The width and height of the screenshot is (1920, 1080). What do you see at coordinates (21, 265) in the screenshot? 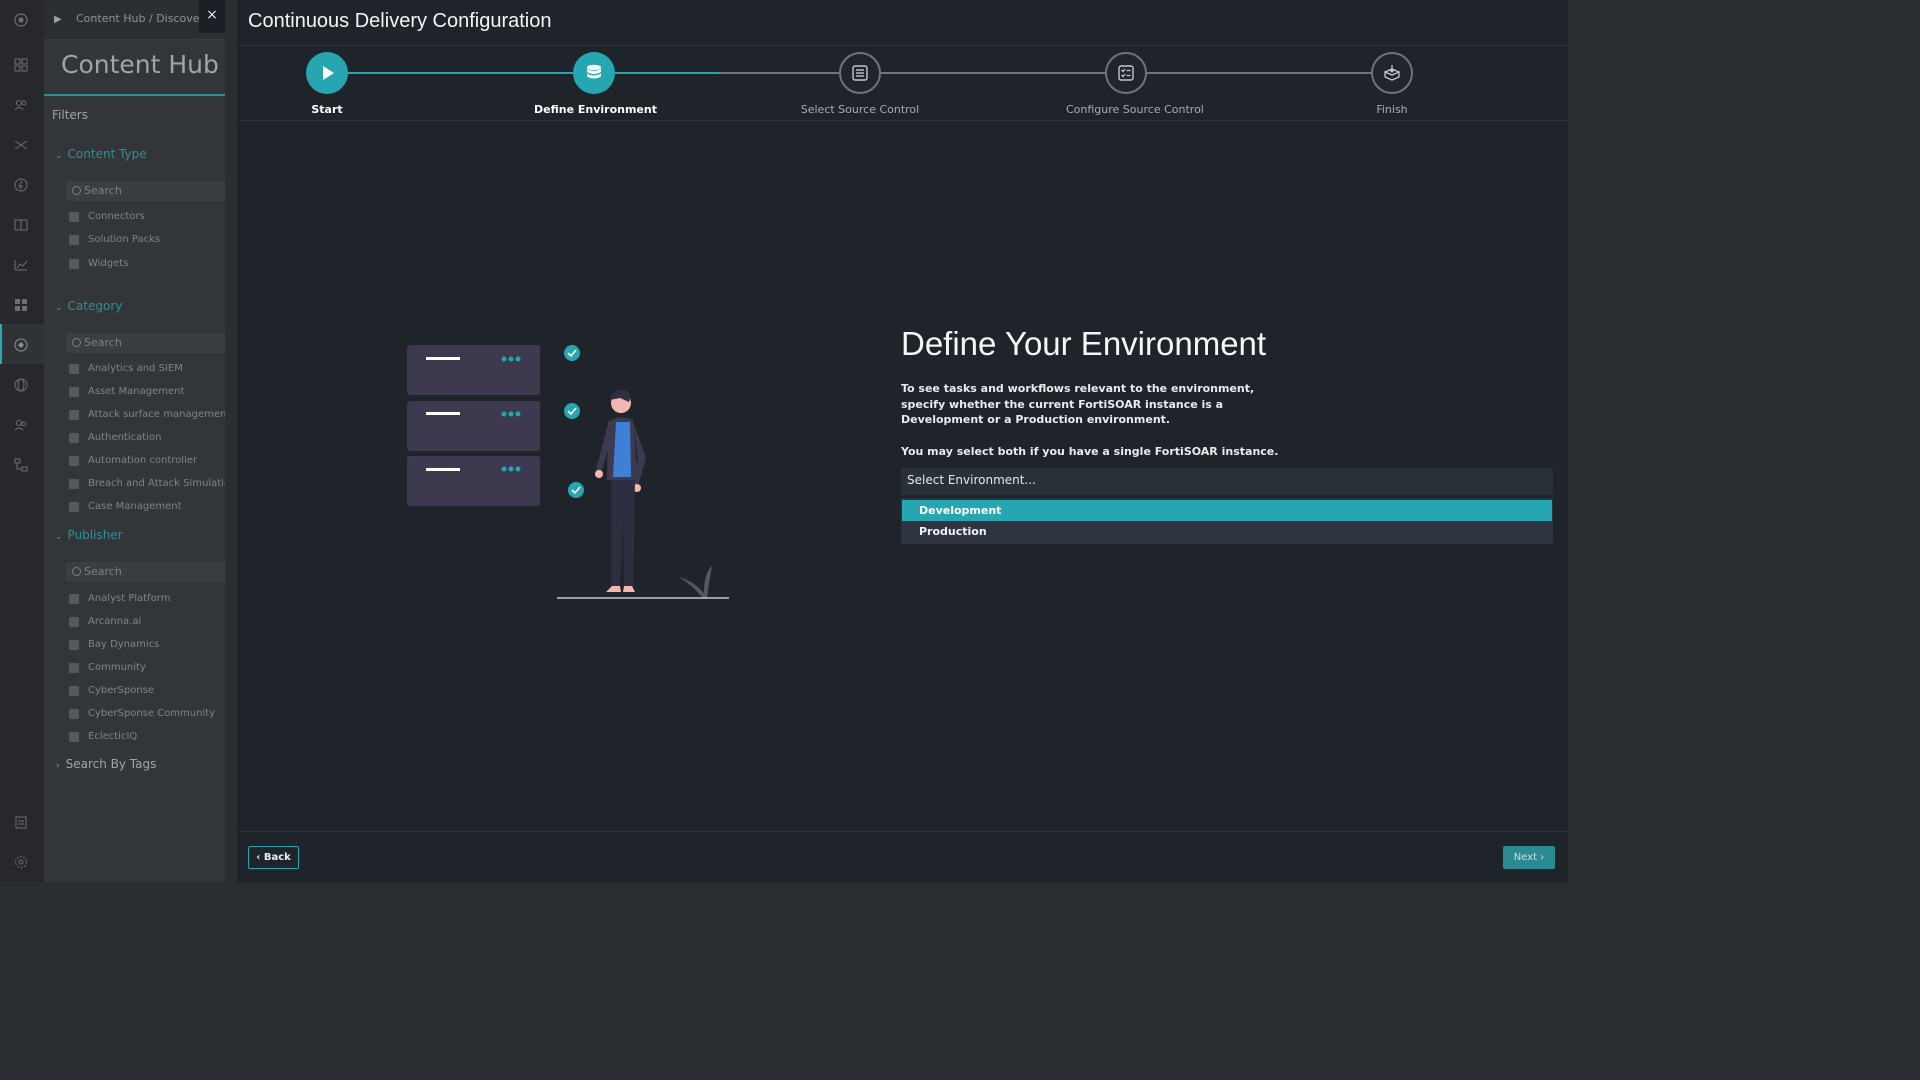
I see `chart-icon` at bounding box center [21, 265].